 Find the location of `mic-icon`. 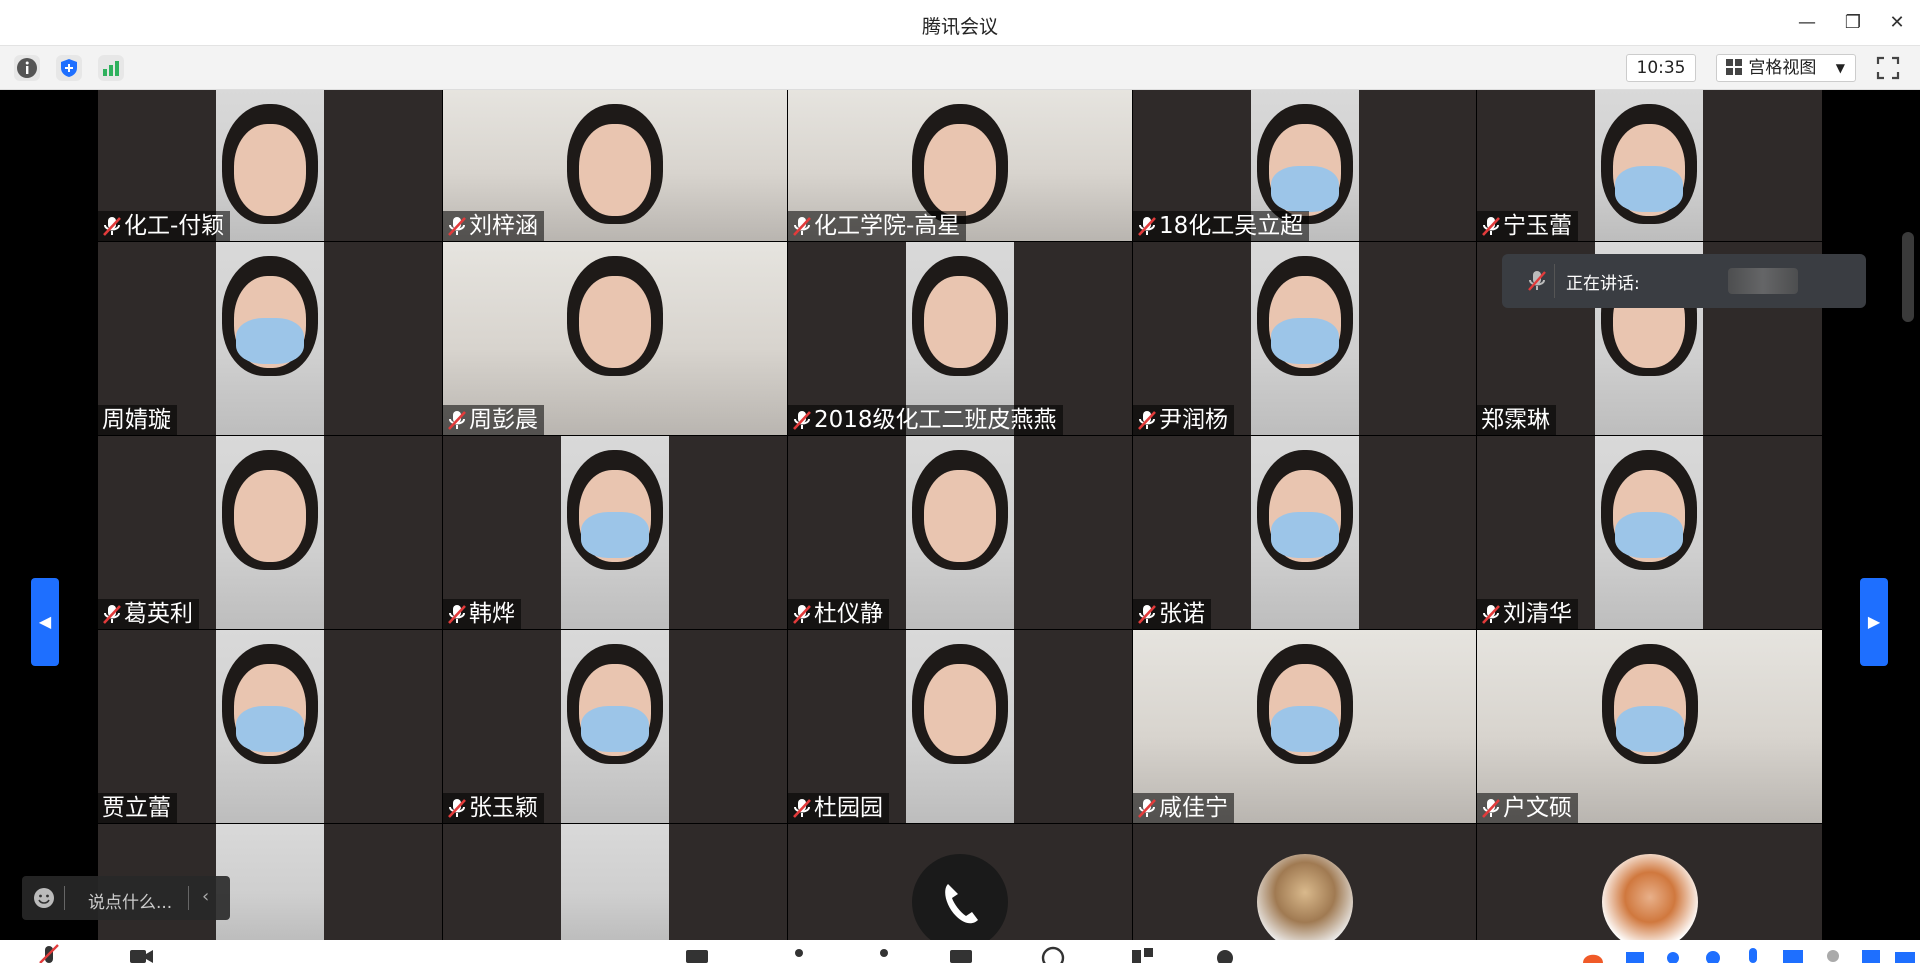

mic-icon is located at coordinates (49, 953).